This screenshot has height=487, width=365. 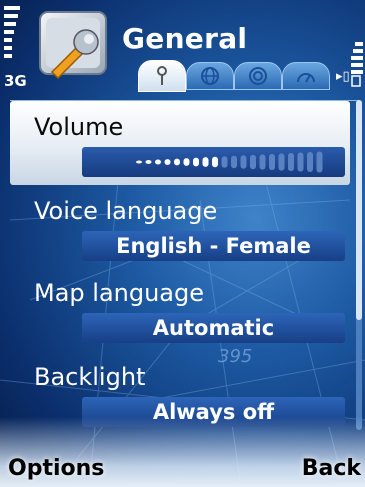 I want to click on scrollbar, so click(x=359, y=265).